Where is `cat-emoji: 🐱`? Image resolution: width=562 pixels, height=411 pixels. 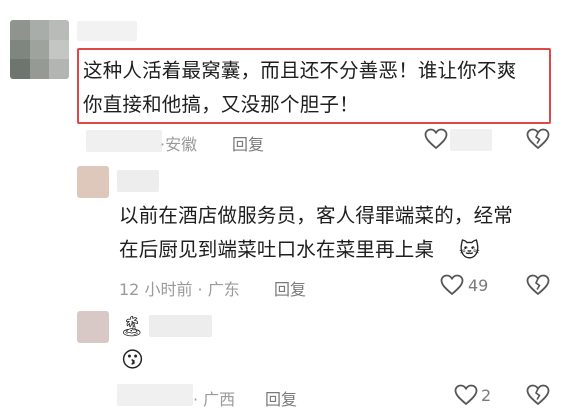 cat-emoji: 🐱 is located at coordinates (469, 250).